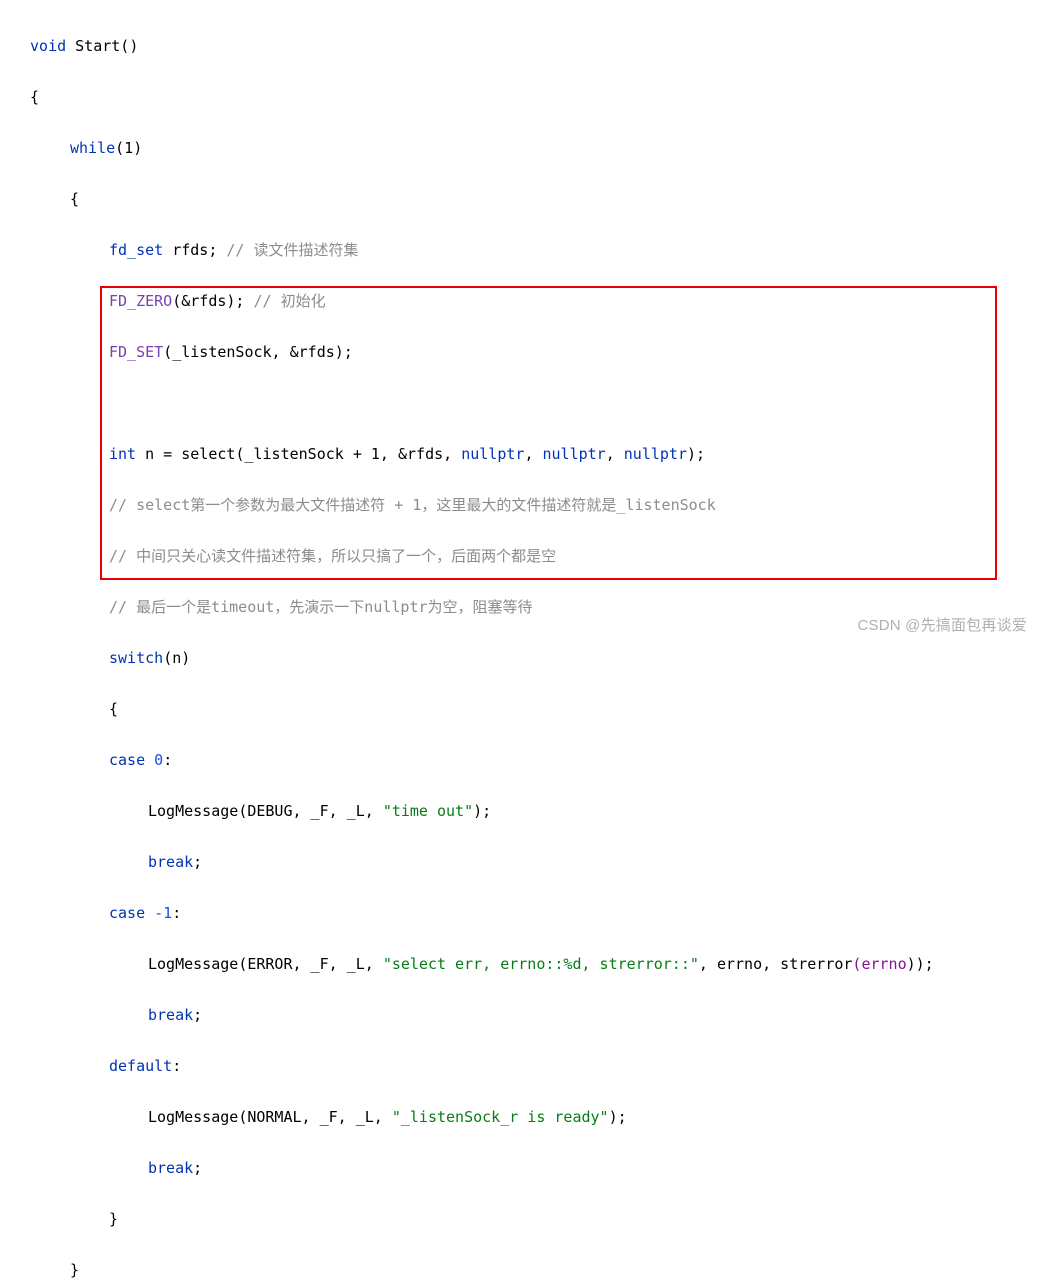 This screenshot has width=1041, height=1286. I want to click on comment-timeout: // 最后一个是timeout，先演示一下nullptr为空，阻塞等待, so click(321, 606).